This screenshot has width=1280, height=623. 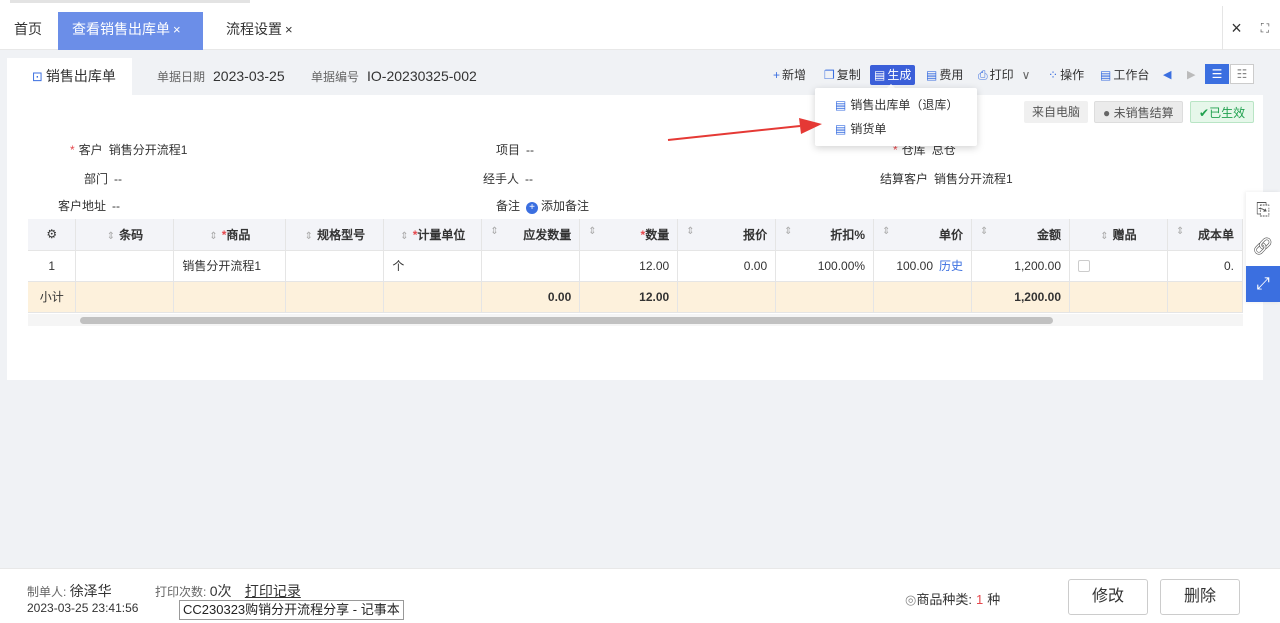 I want to click on cell-amount: 1,200.00, so click(x=1020, y=266).